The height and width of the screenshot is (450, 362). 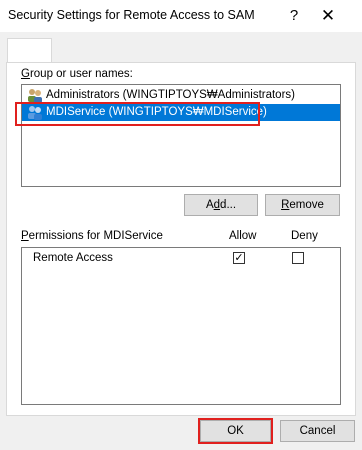 What do you see at coordinates (243, 236) in the screenshot?
I see `allow-header: Allow` at bounding box center [243, 236].